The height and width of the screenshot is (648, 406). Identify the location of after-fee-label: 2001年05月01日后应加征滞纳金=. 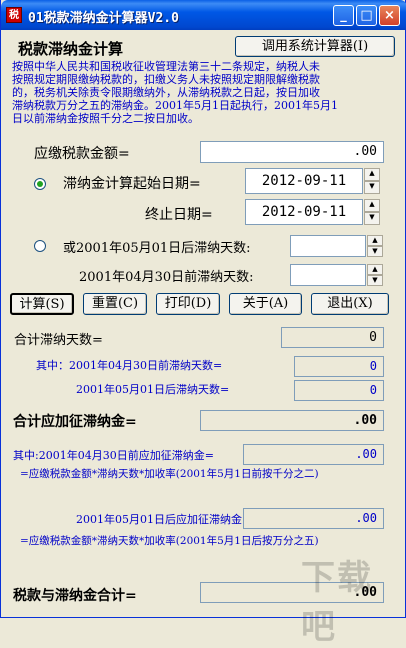
(164, 519).